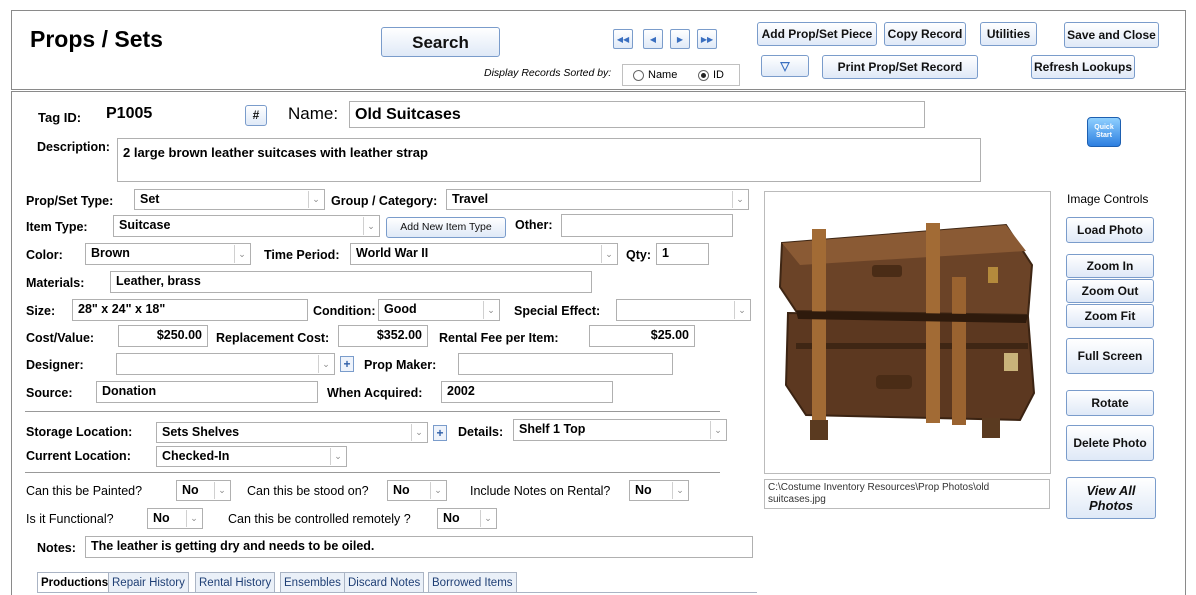 Image resolution: width=1196 pixels, height=595 pixels. Describe the element at coordinates (225, 364) in the screenshot. I see `designer-combo: ⌄` at that location.